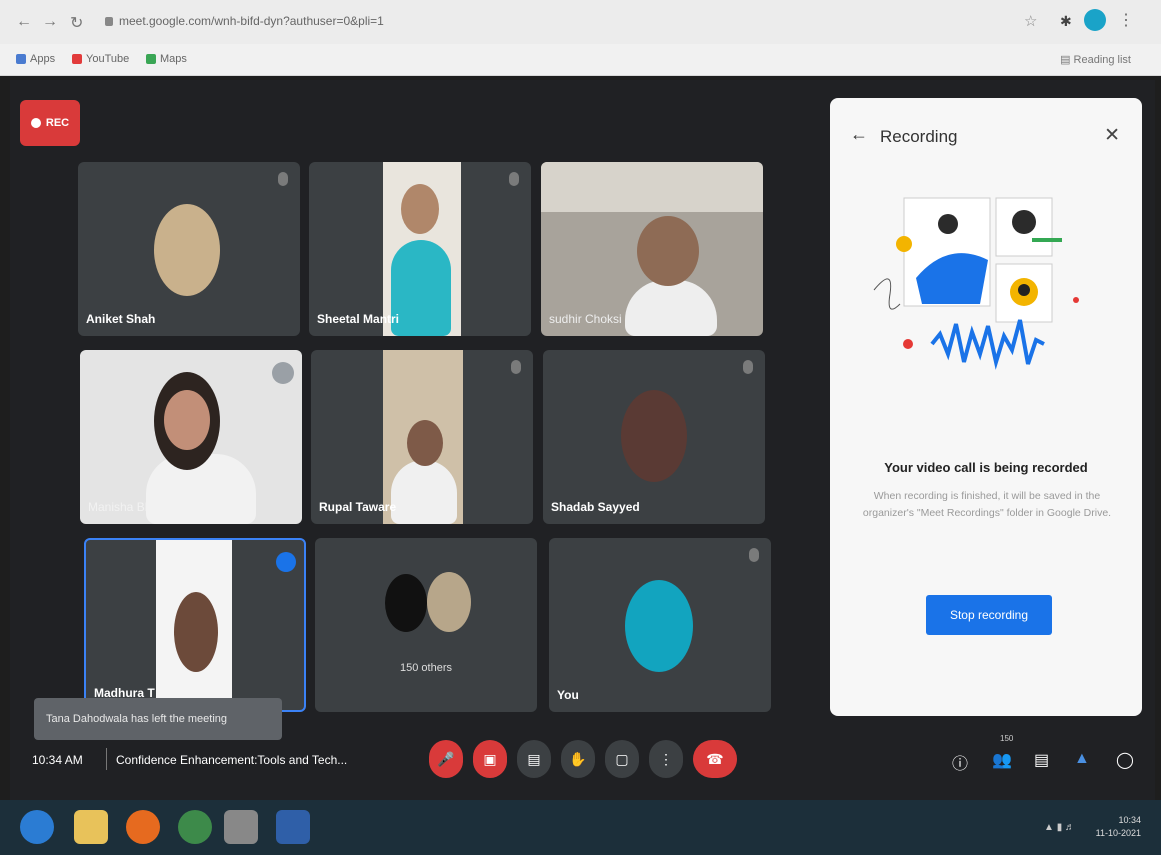 The image size is (1161, 855). Describe the element at coordinates (126, 507) in the screenshot. I see `participant-name: Manisha Bhati` at that location.